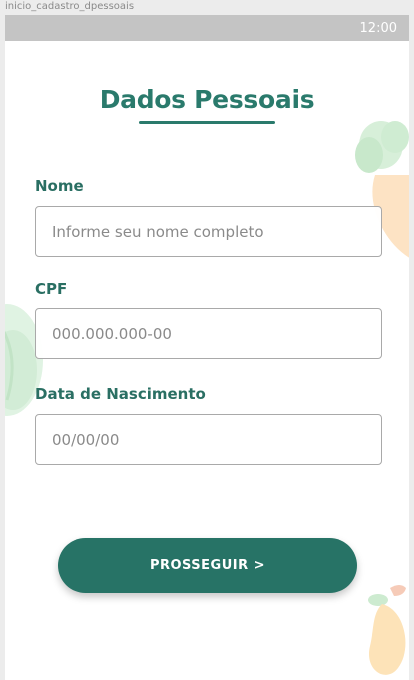  Describe the element at coordinates (51, 289) in the screenshot. I see `cpf-label: CPF` at that location.